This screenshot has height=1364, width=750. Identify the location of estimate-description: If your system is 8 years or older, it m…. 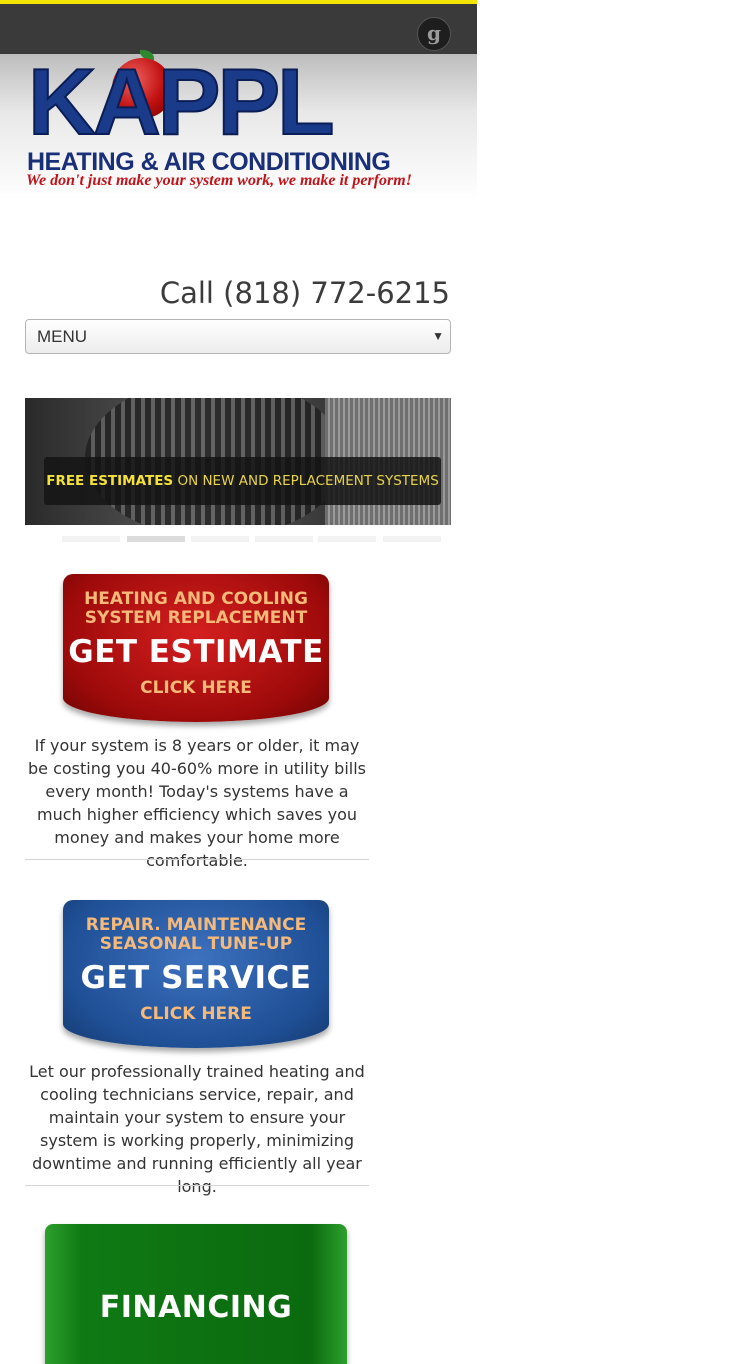
(197, 803).